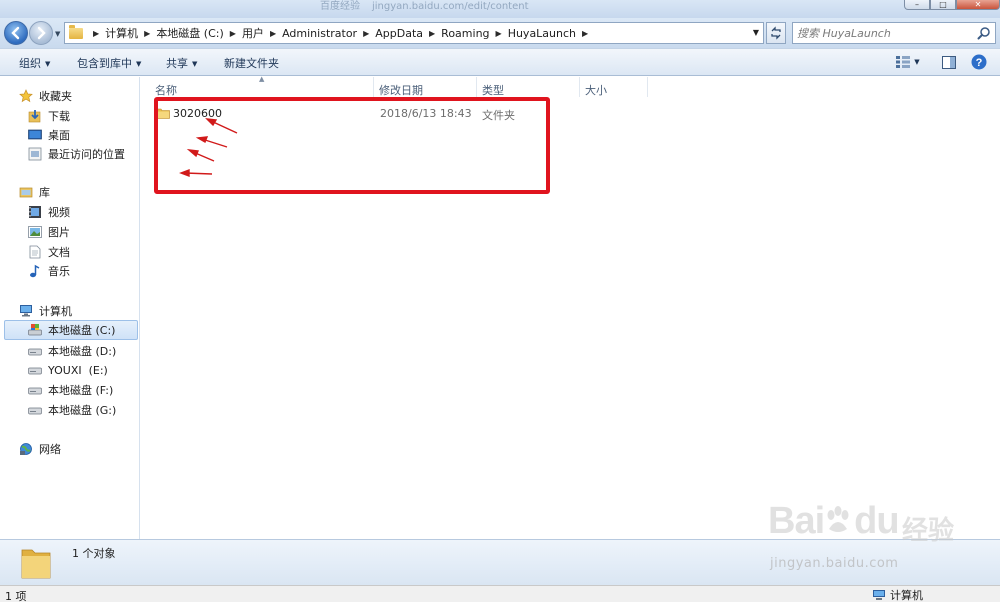 The image size is (1000, 602). I want to click on nav-item-drive-f: 本地磁盘 (F:), so click(70, 390).